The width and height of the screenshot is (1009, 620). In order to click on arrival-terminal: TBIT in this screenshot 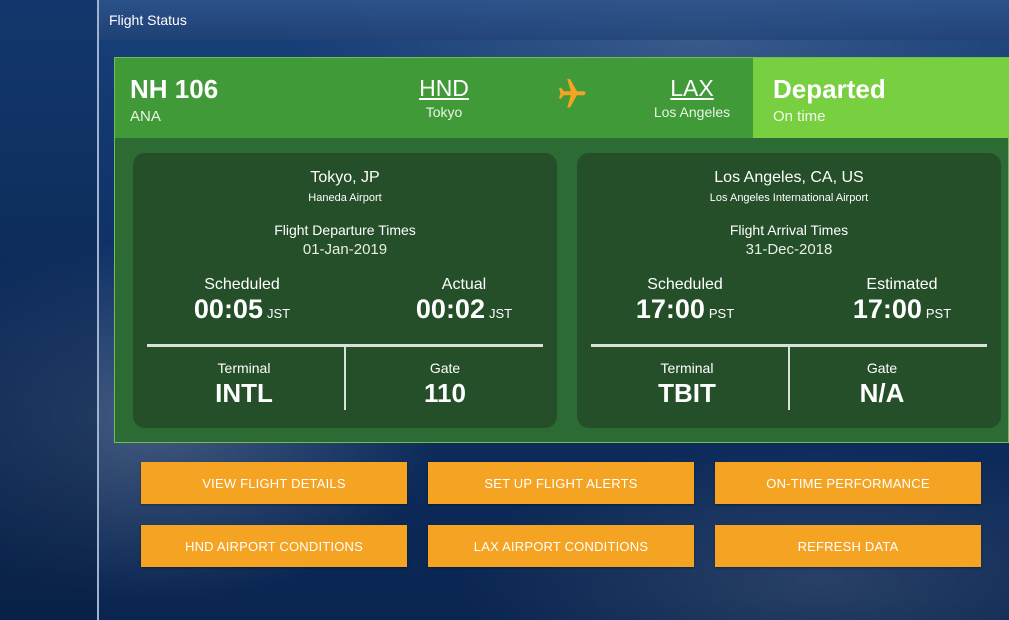, I will do `click(687, 393)`.